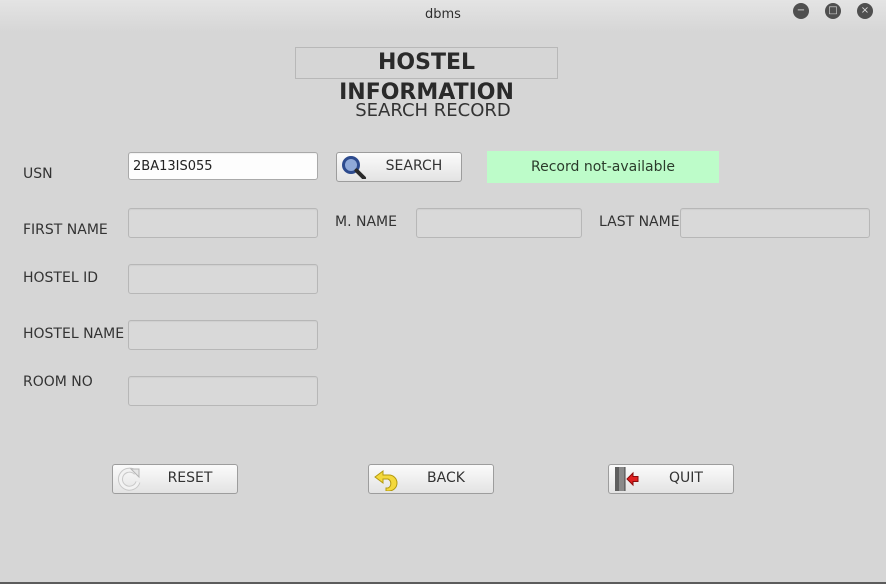  What do you see at coordinates (223, 279) in the screenshot?
I see `hostel-id-input` at bounding box center [223, 279].